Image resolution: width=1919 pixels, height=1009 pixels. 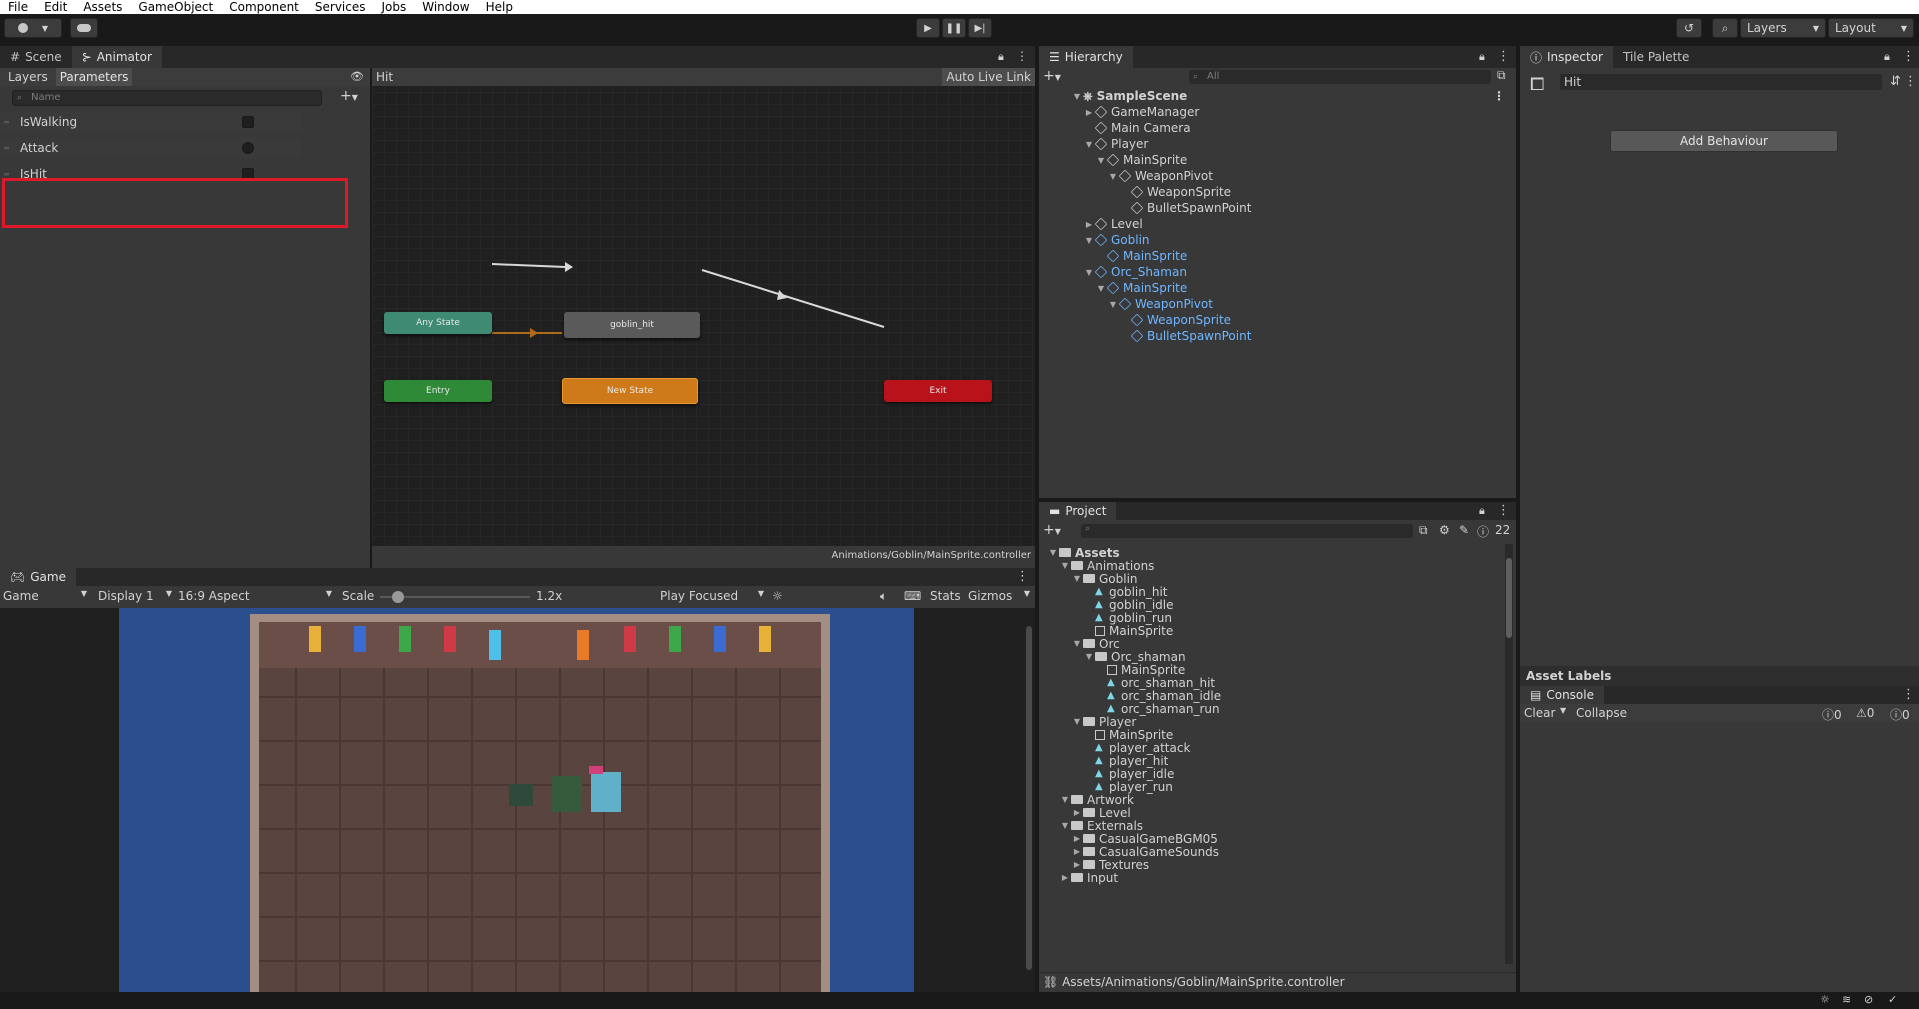 I want to click on clear-button: Clear, so click(x=1539, y=713).